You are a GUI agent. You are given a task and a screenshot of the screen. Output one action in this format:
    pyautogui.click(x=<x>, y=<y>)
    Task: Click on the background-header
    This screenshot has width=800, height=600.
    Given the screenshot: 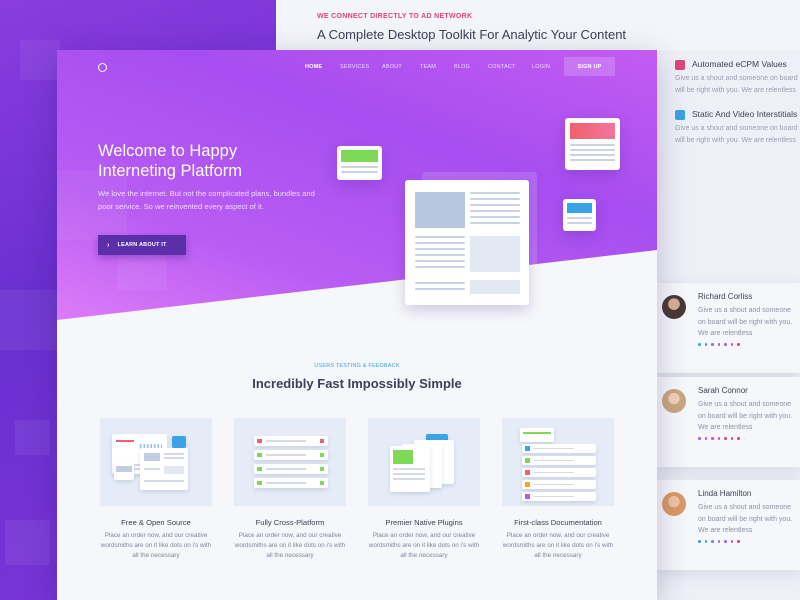 What is the action you would take?
    pyautogui.click(x=538, y=25)
    